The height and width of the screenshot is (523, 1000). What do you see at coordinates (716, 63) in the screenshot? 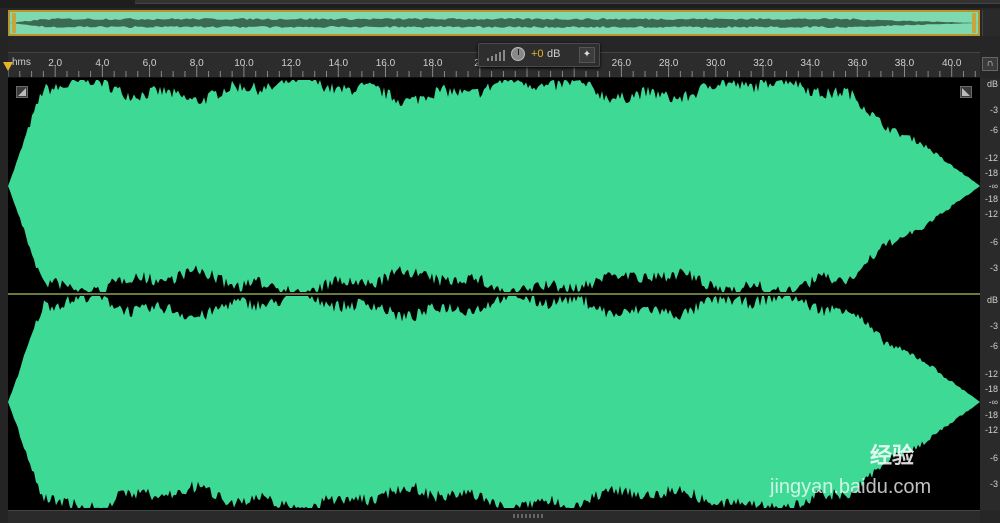
I see `ruler-tick-label: 30.0` at bounding box center [716, 63].